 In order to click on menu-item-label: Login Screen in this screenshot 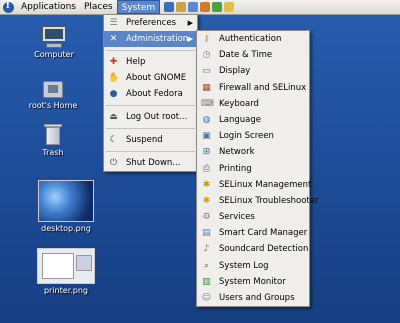, I will do `click(246, 136)`.